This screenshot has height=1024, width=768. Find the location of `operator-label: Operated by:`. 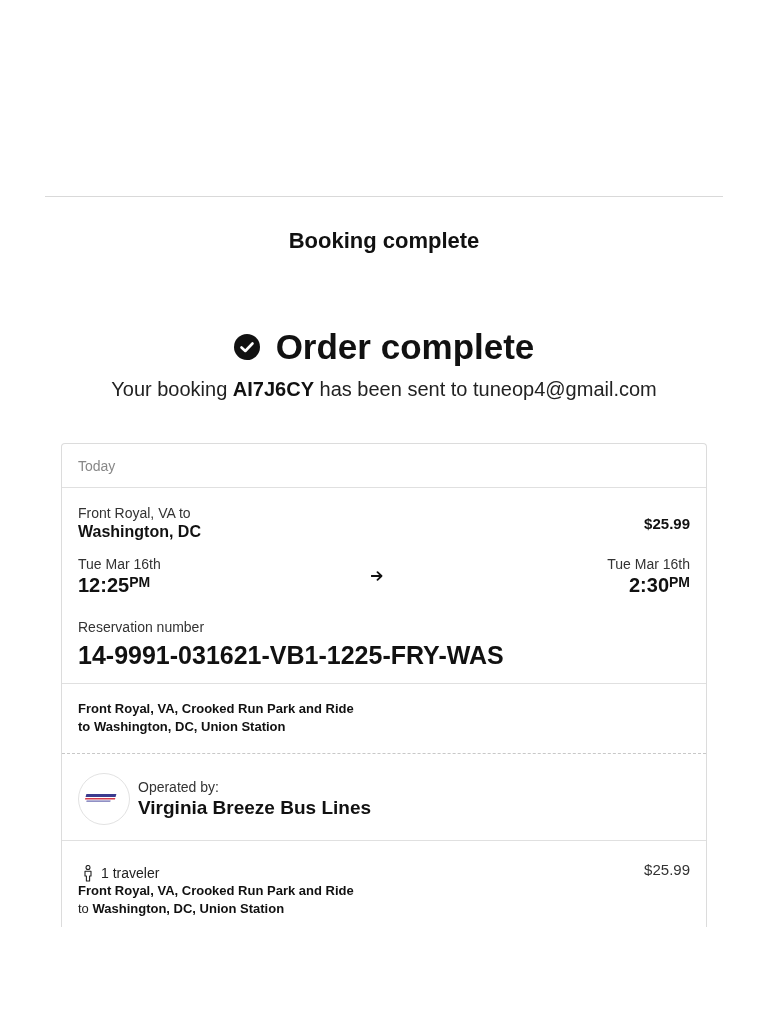

operator-label: Operated by: is located at coordinates (179, 787).